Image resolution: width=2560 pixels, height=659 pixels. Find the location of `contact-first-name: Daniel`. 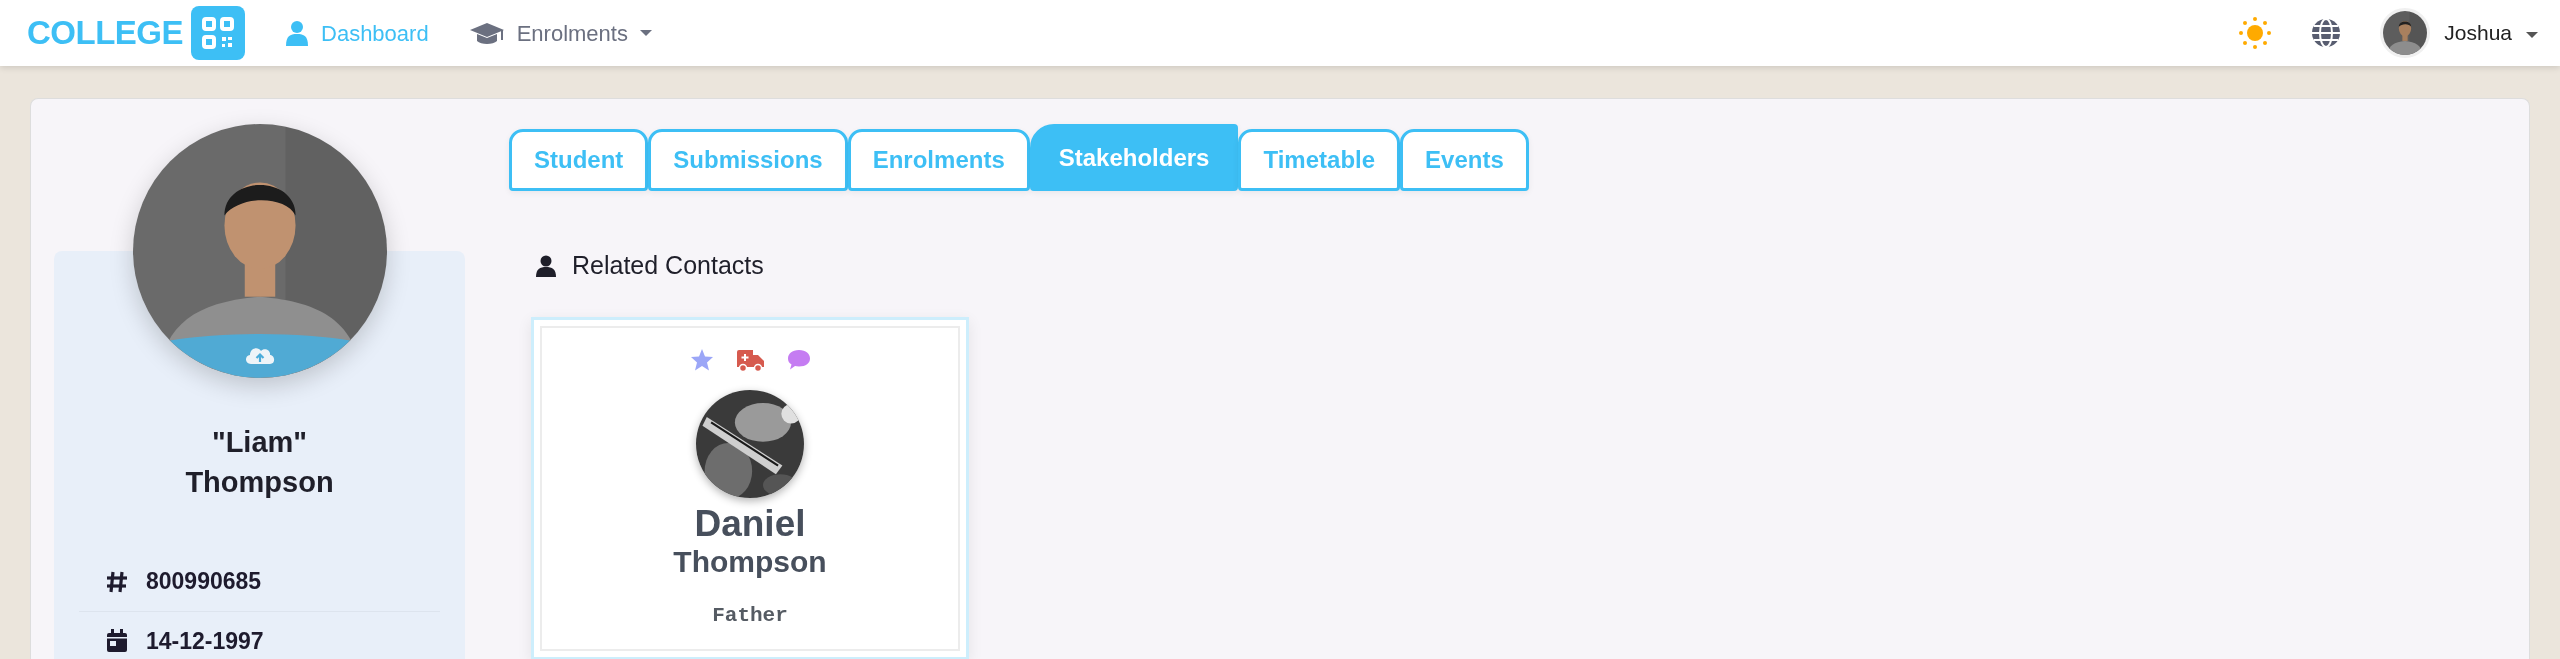

contact-first-name: Daniel is located at coordinates (750, 524).